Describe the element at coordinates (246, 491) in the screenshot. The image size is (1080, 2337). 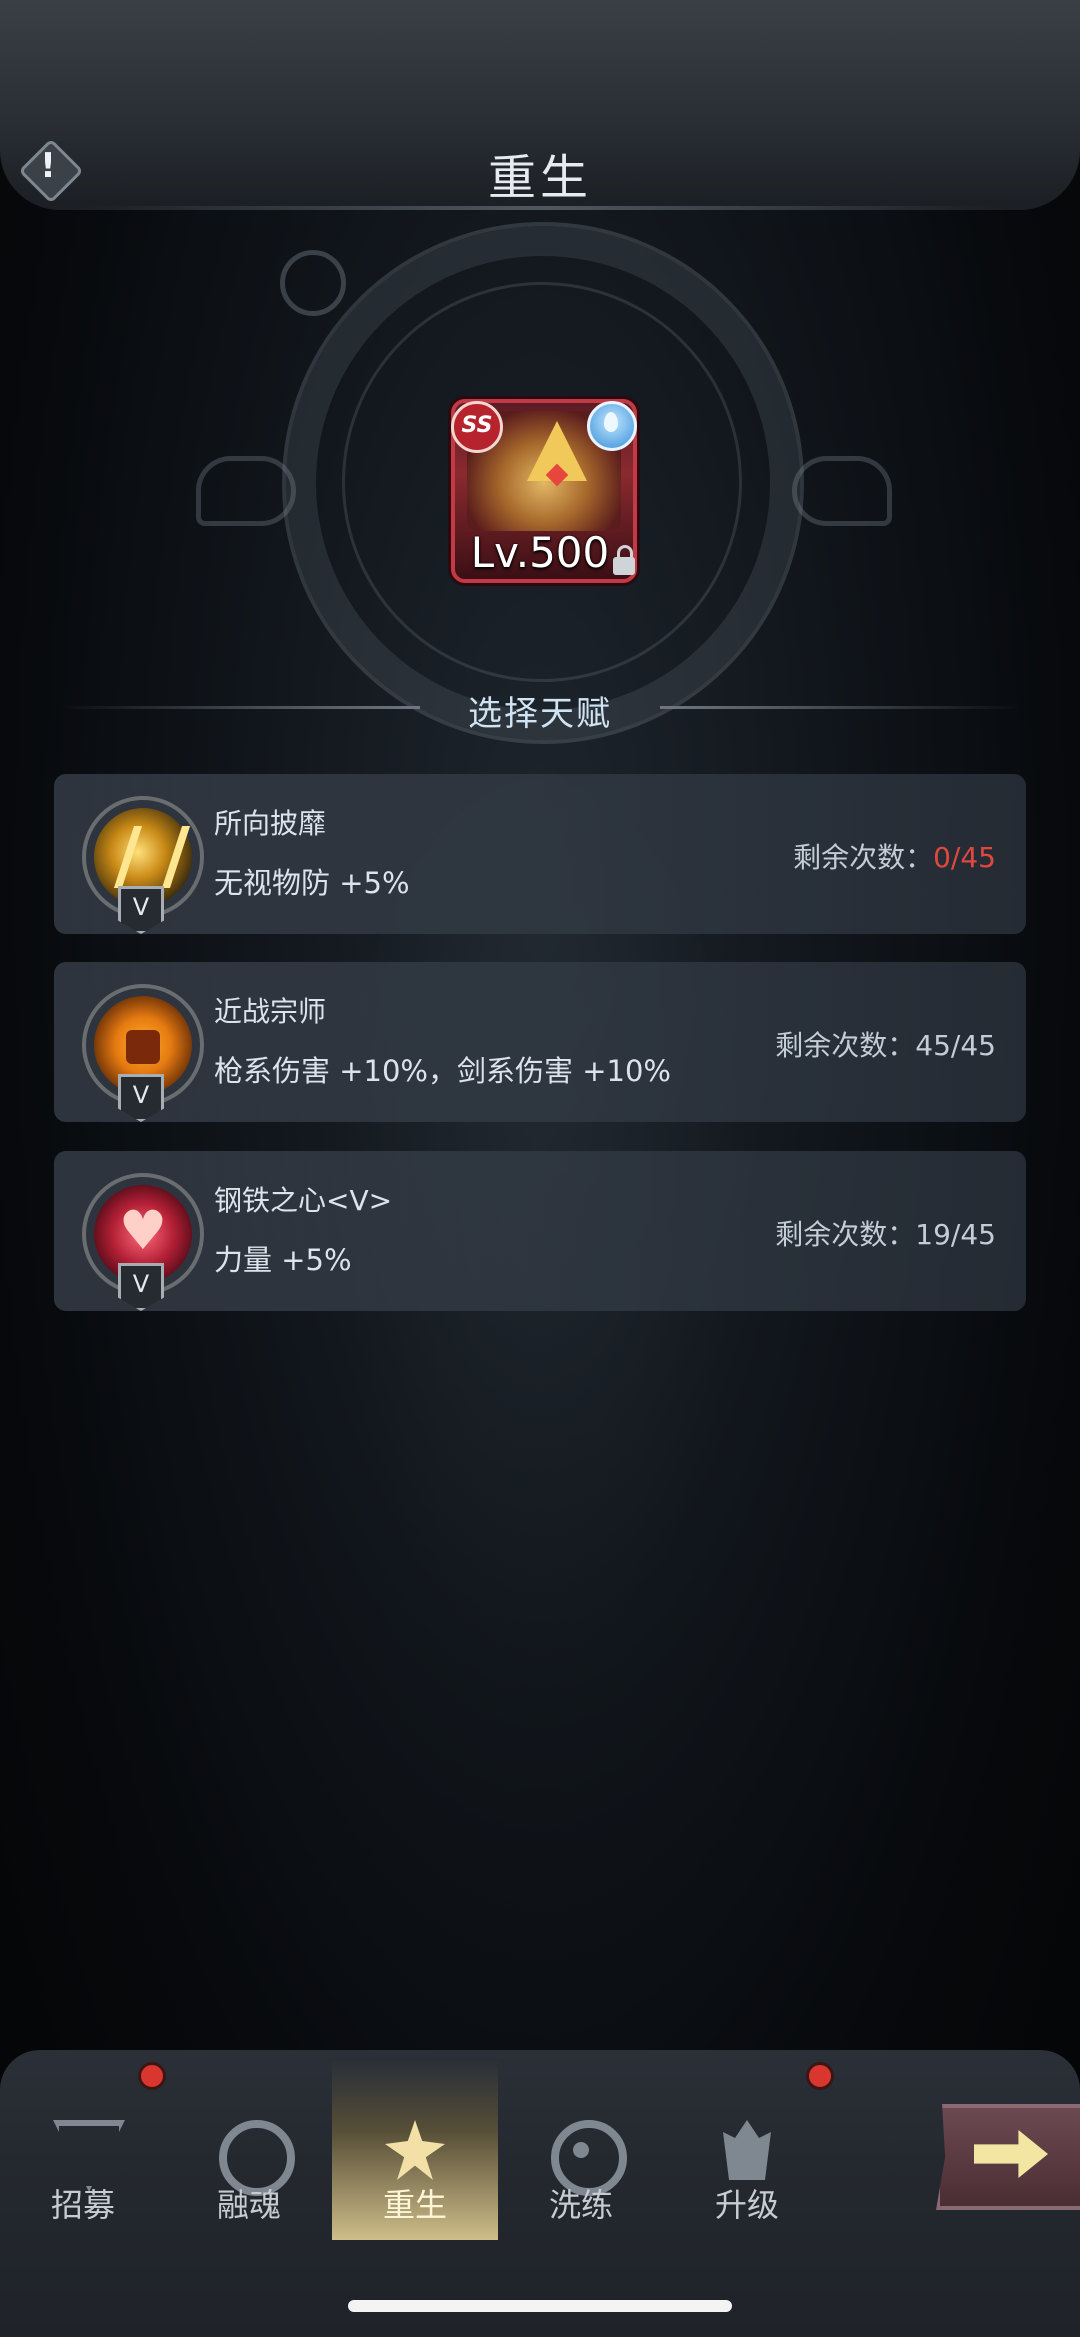
I see `swirl-left-ornament` at that location.